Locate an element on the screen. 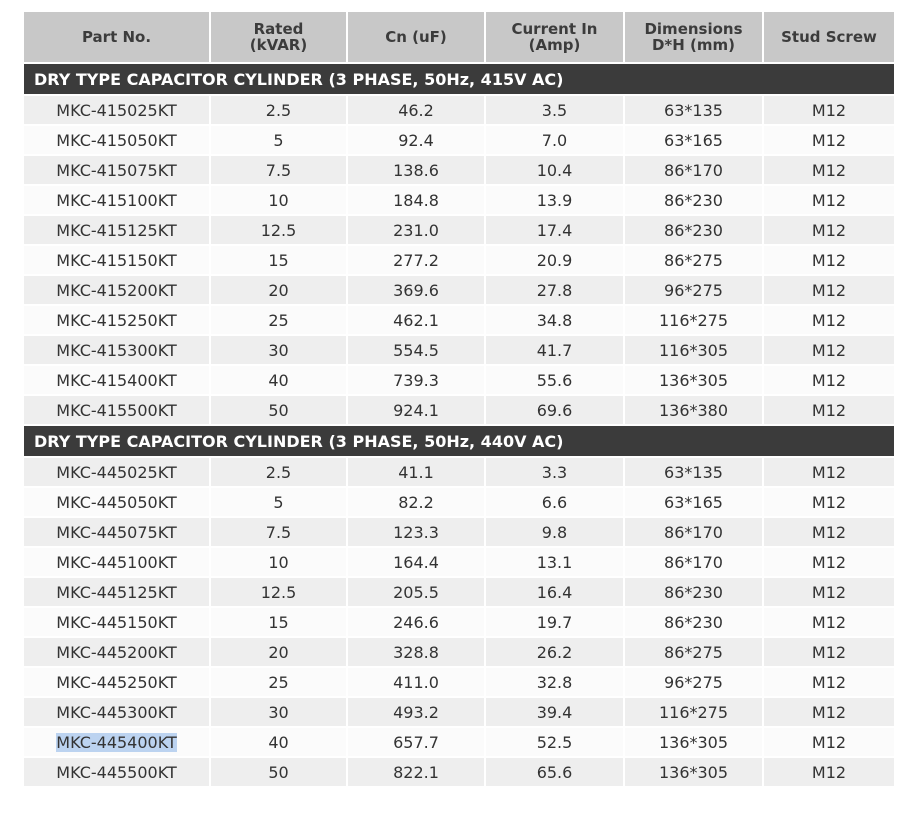 This screenshot has width=919, height=813. table-row: MKC-415250KT 25 462.1 34.8 116*275 M12 is located at coordinates (459, 321).